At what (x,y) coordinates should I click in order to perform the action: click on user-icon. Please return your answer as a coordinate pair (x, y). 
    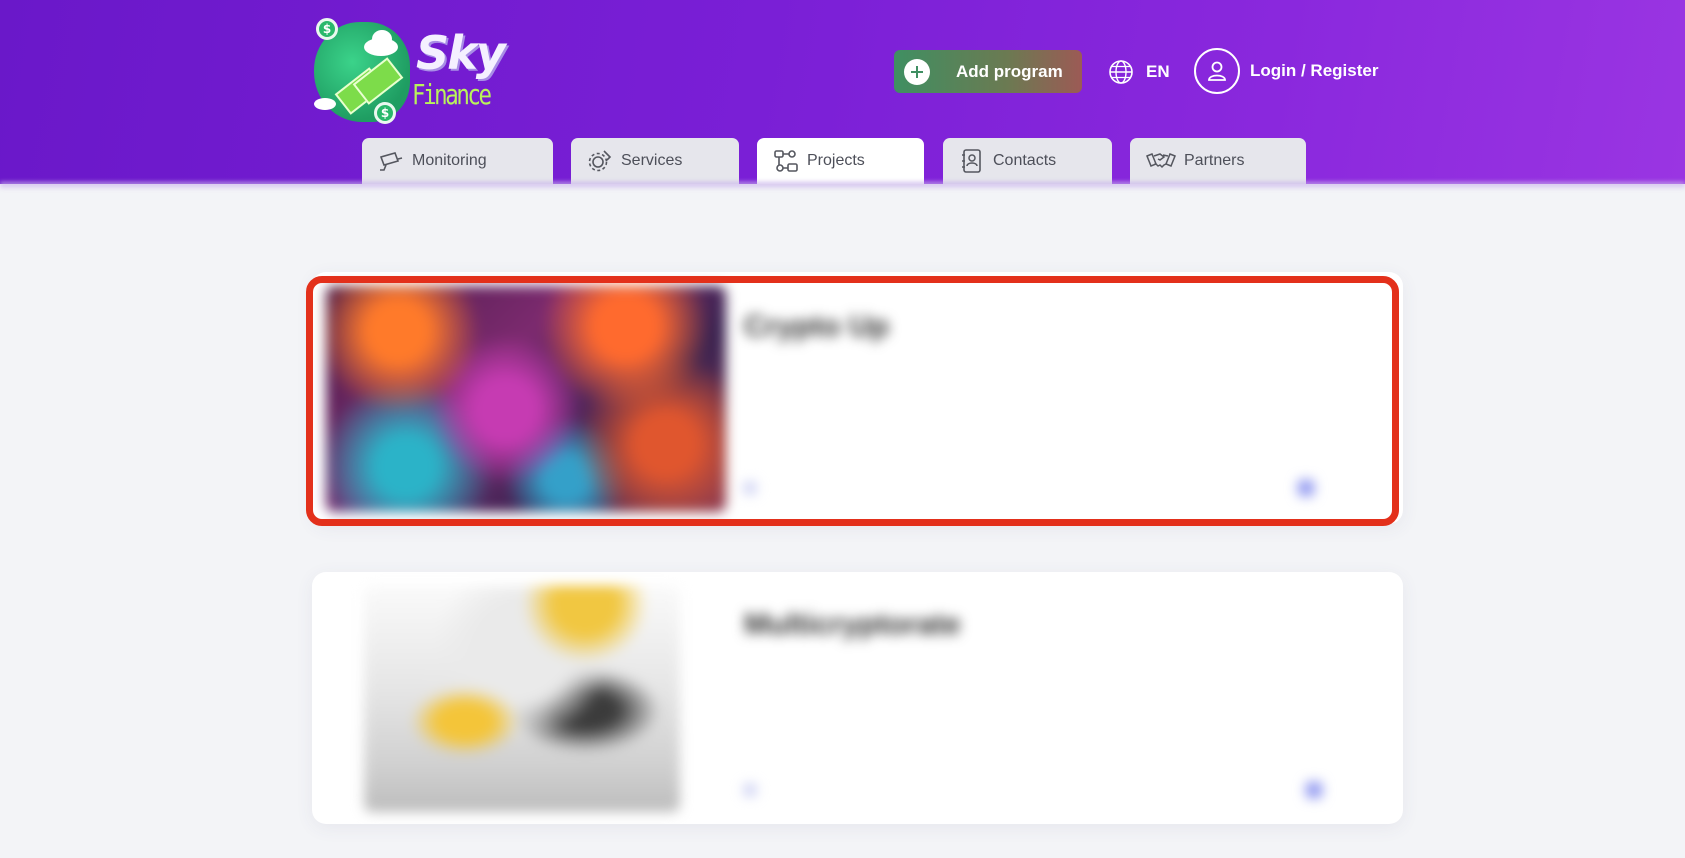
    Looking at the image, I should click on (1217, 71).